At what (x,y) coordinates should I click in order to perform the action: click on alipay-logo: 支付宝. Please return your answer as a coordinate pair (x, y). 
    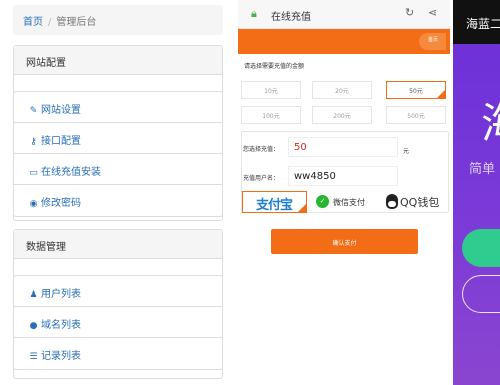
    Looking at the image, I should click on (274, 205).